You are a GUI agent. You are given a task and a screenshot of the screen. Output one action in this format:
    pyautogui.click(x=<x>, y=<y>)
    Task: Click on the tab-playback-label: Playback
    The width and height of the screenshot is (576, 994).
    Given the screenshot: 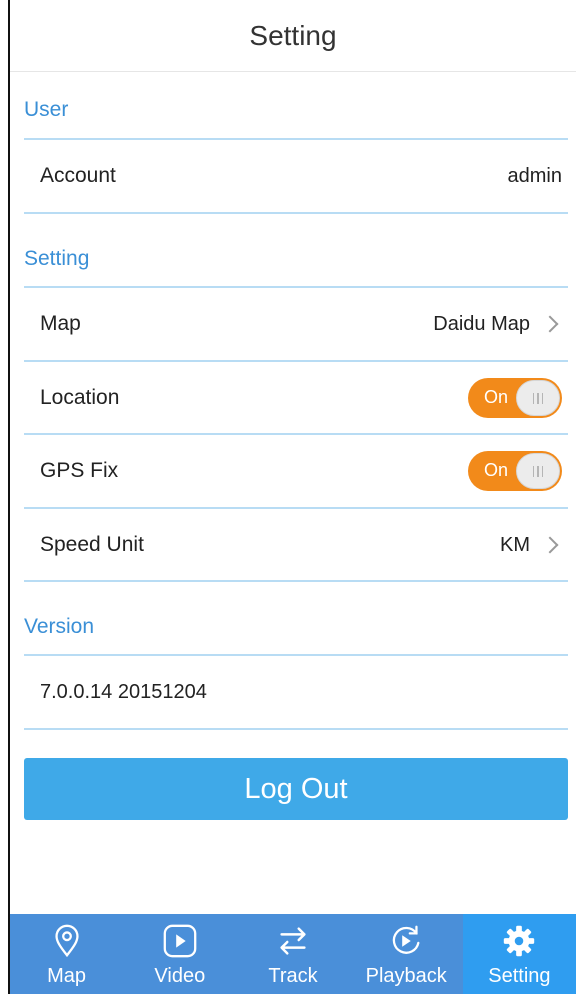 What is the action you would take?
    pyautogui.click(x=406, y=976)
    